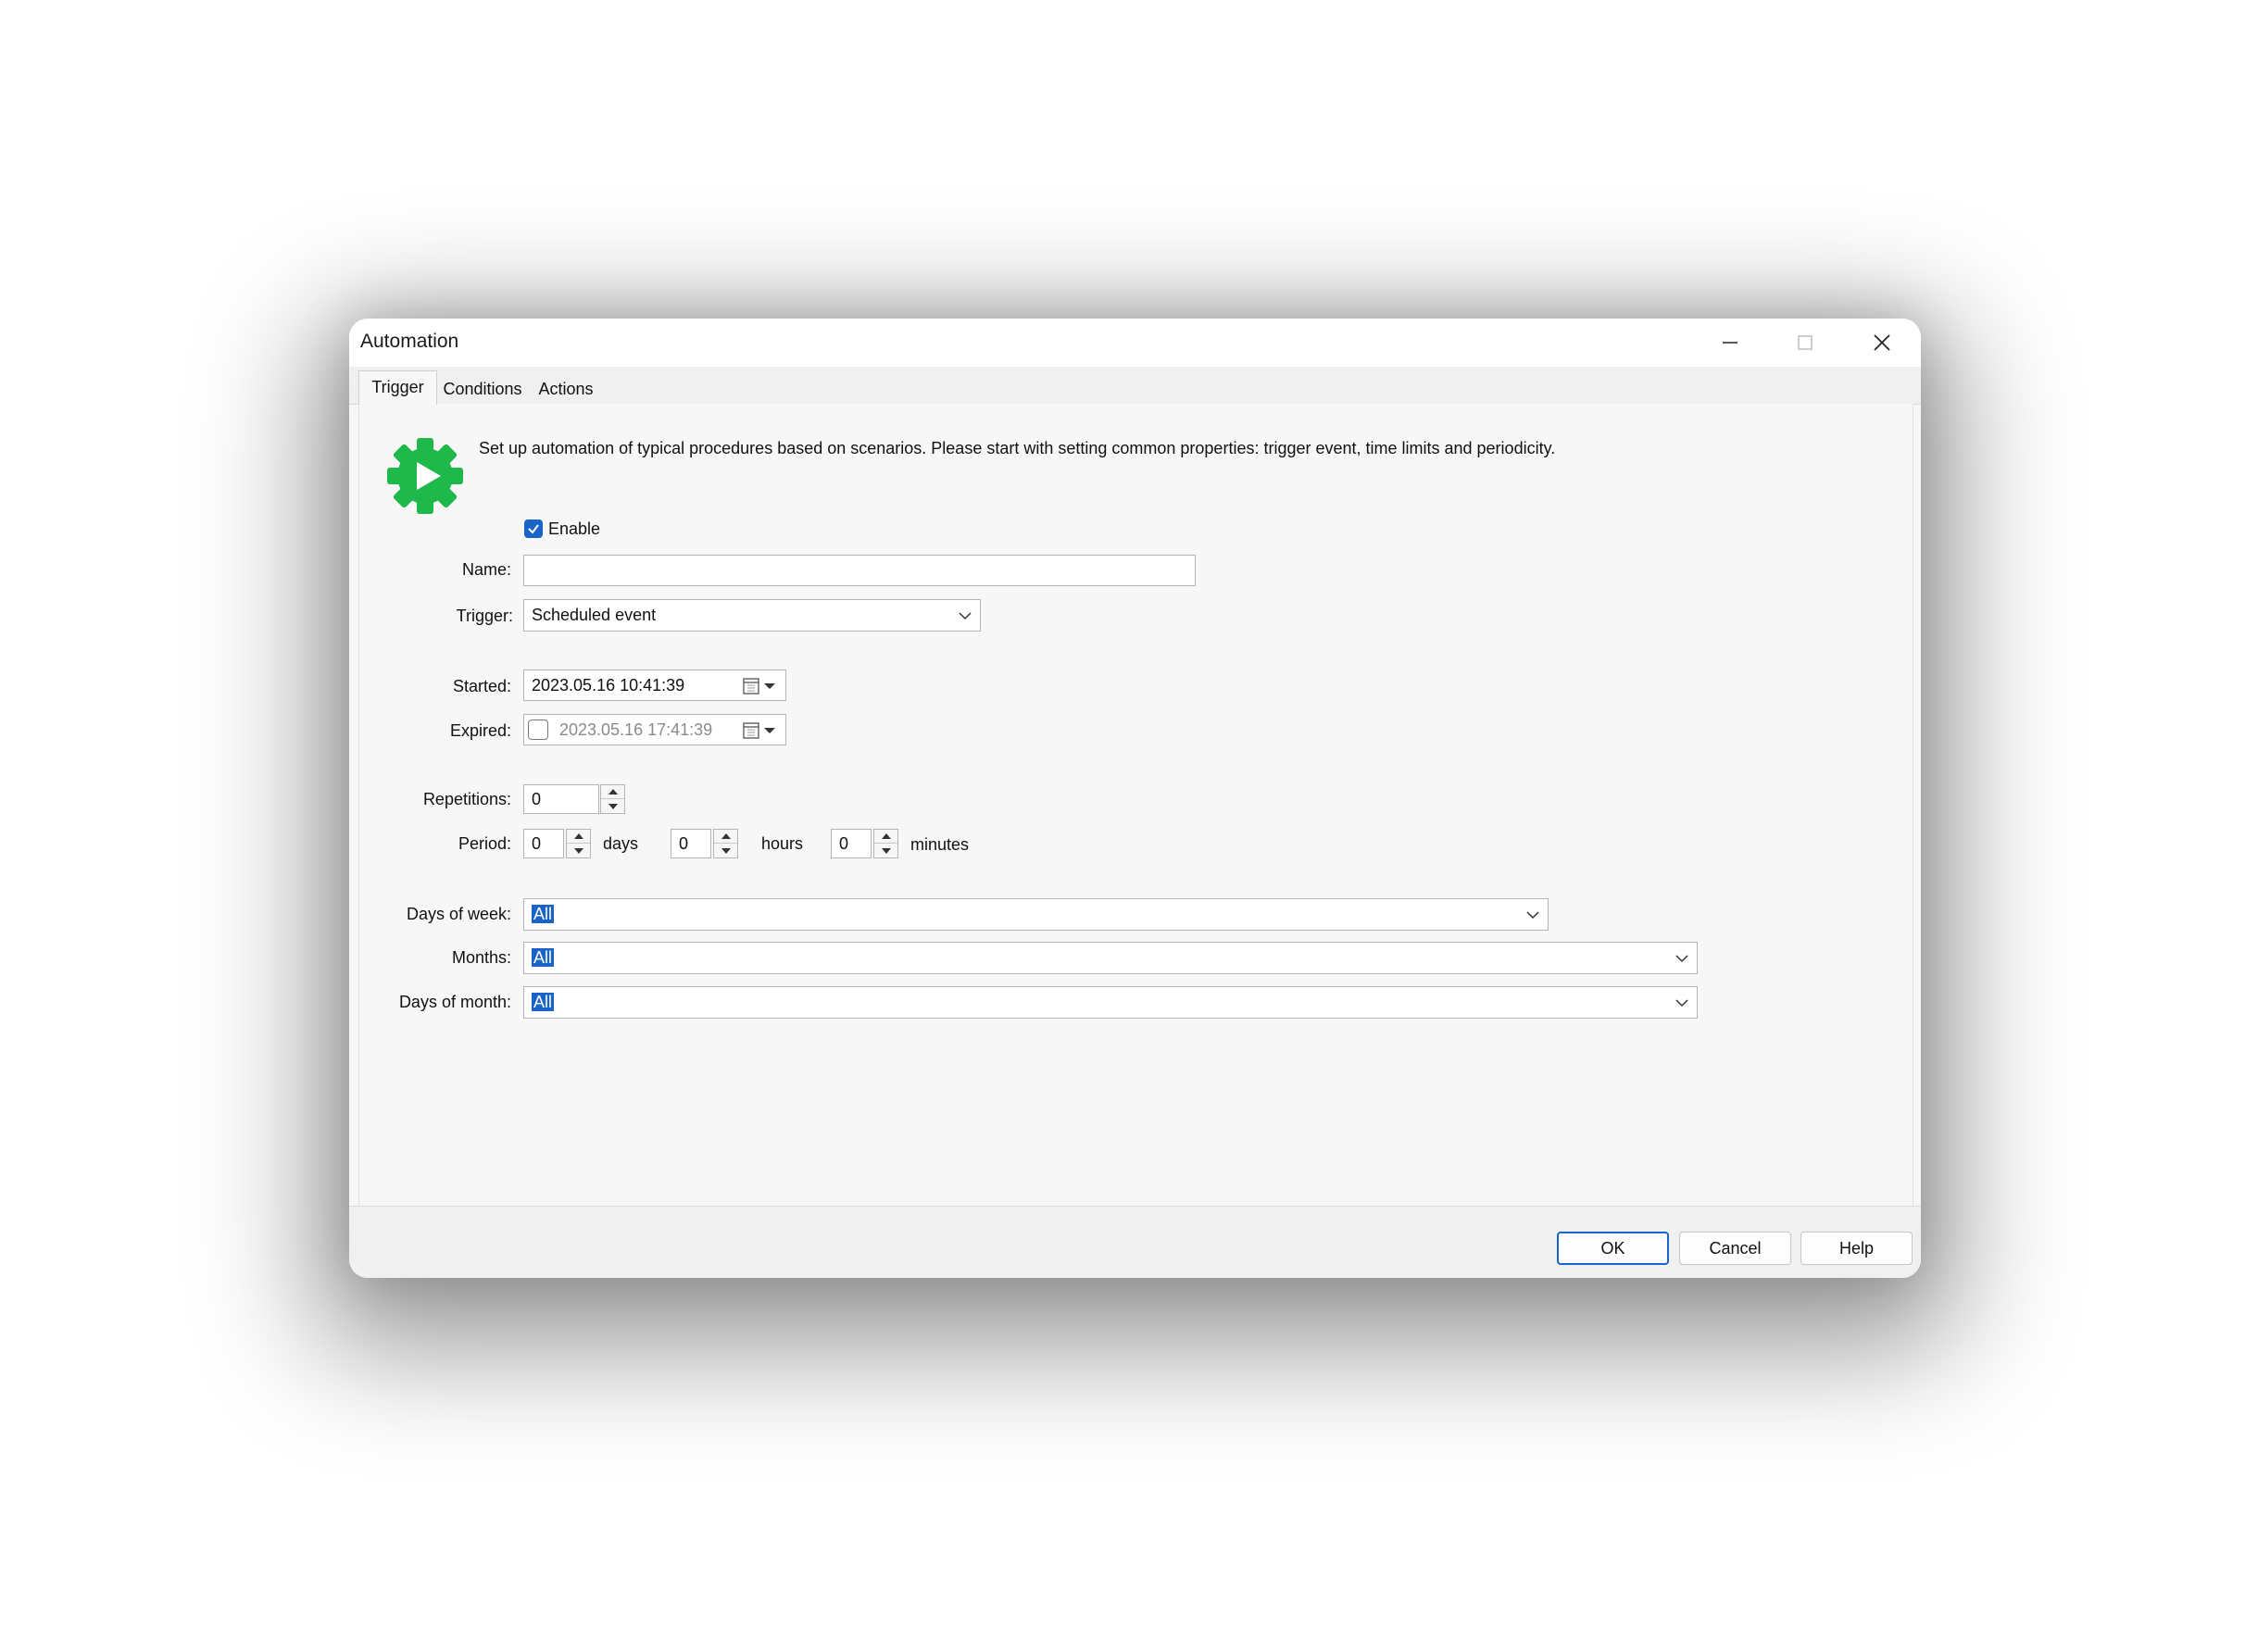 This screenshot has height=1652, width=2258. What do you see at coordinates (752, 615) in the screenshot?
I see `trigger-select: Scheduled event` at bounding box center [752, 615].